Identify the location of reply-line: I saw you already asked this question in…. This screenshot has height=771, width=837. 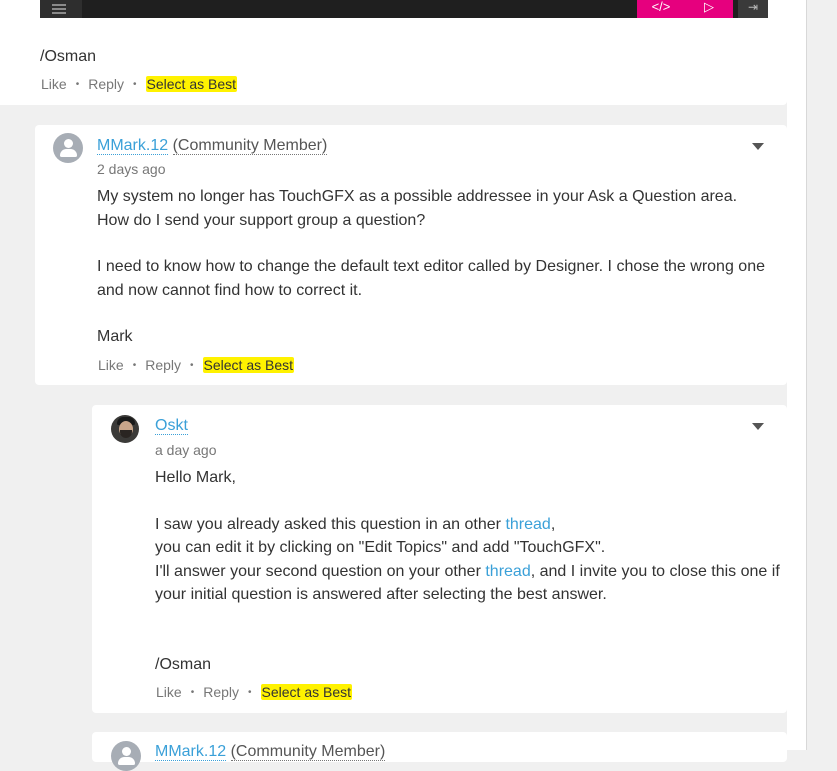
(467, 525).